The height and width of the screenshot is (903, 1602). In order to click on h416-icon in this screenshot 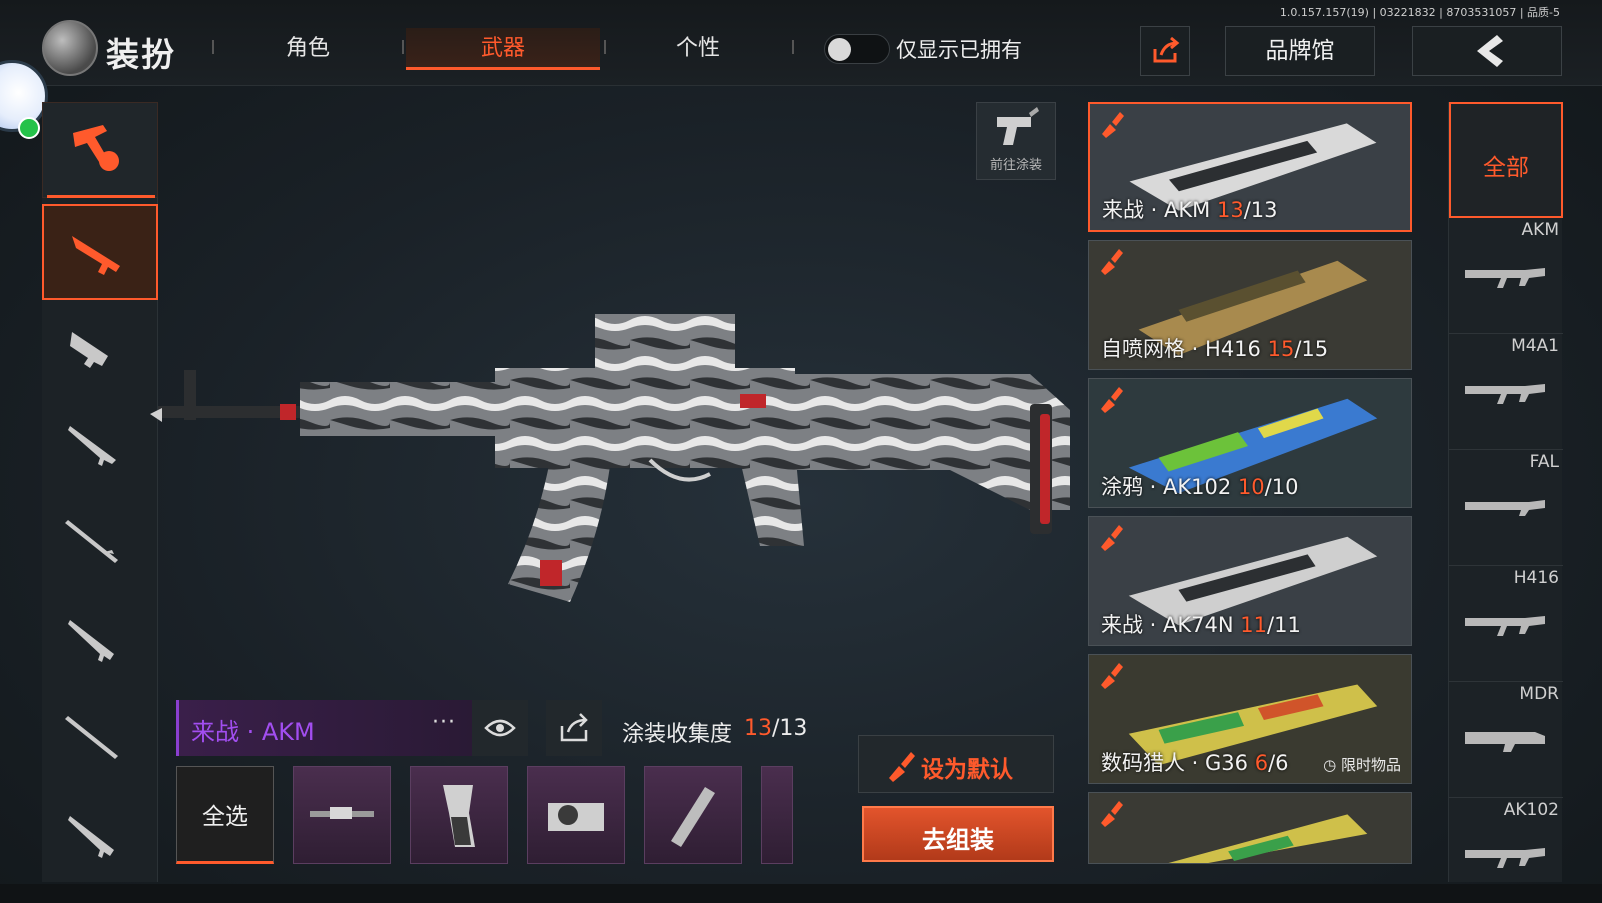, I will do `click(1505, 626)`.